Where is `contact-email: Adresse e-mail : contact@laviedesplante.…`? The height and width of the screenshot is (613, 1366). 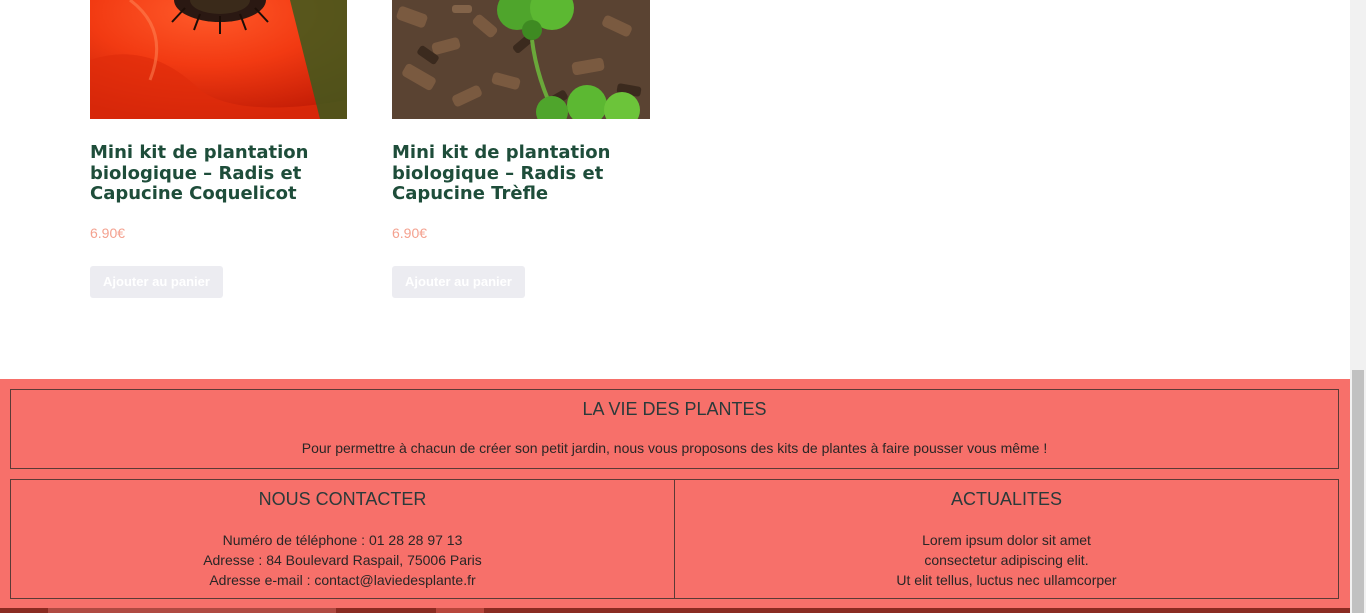
contact-email: Adresse e-mail : contact@laviedesplante.… is located at coordinates (342, 580).